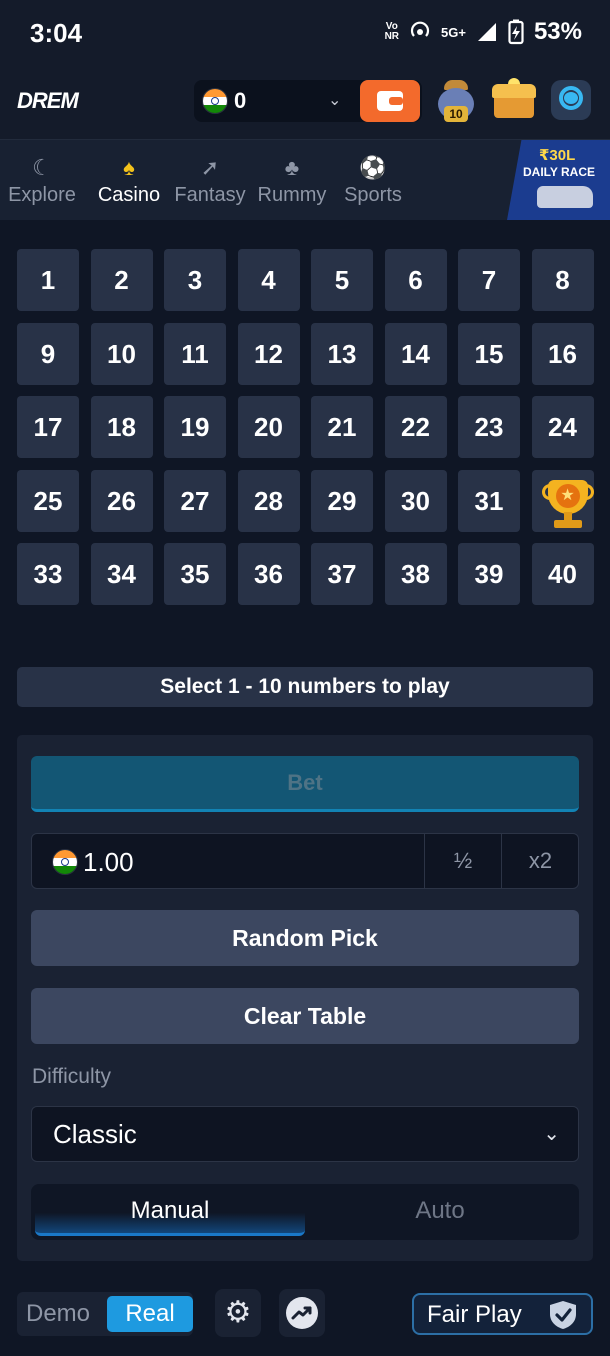  What do you see at coordinates (292, 167) in the screenshot?
I see `cards-icon: ♣` at bounding box center [292, 167].